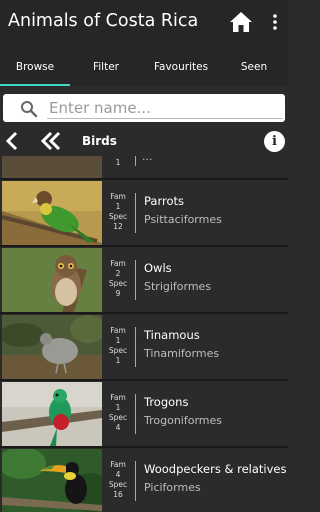 This screenshot has width=320, height=512. Describe the element at coordinates (118, 474) in the screenshot. I see `fam-count: 4` at that location.